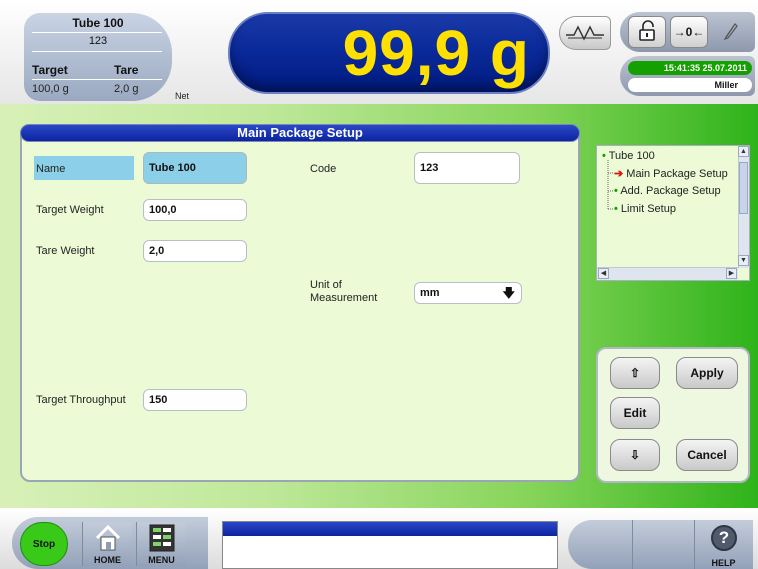 The width and height of the screenshot is (758, 569). What do you see at coordinates (743, 260) in the screenshot?
I see `scroll-down-icon: ▼` at bounding box center [743, 260].